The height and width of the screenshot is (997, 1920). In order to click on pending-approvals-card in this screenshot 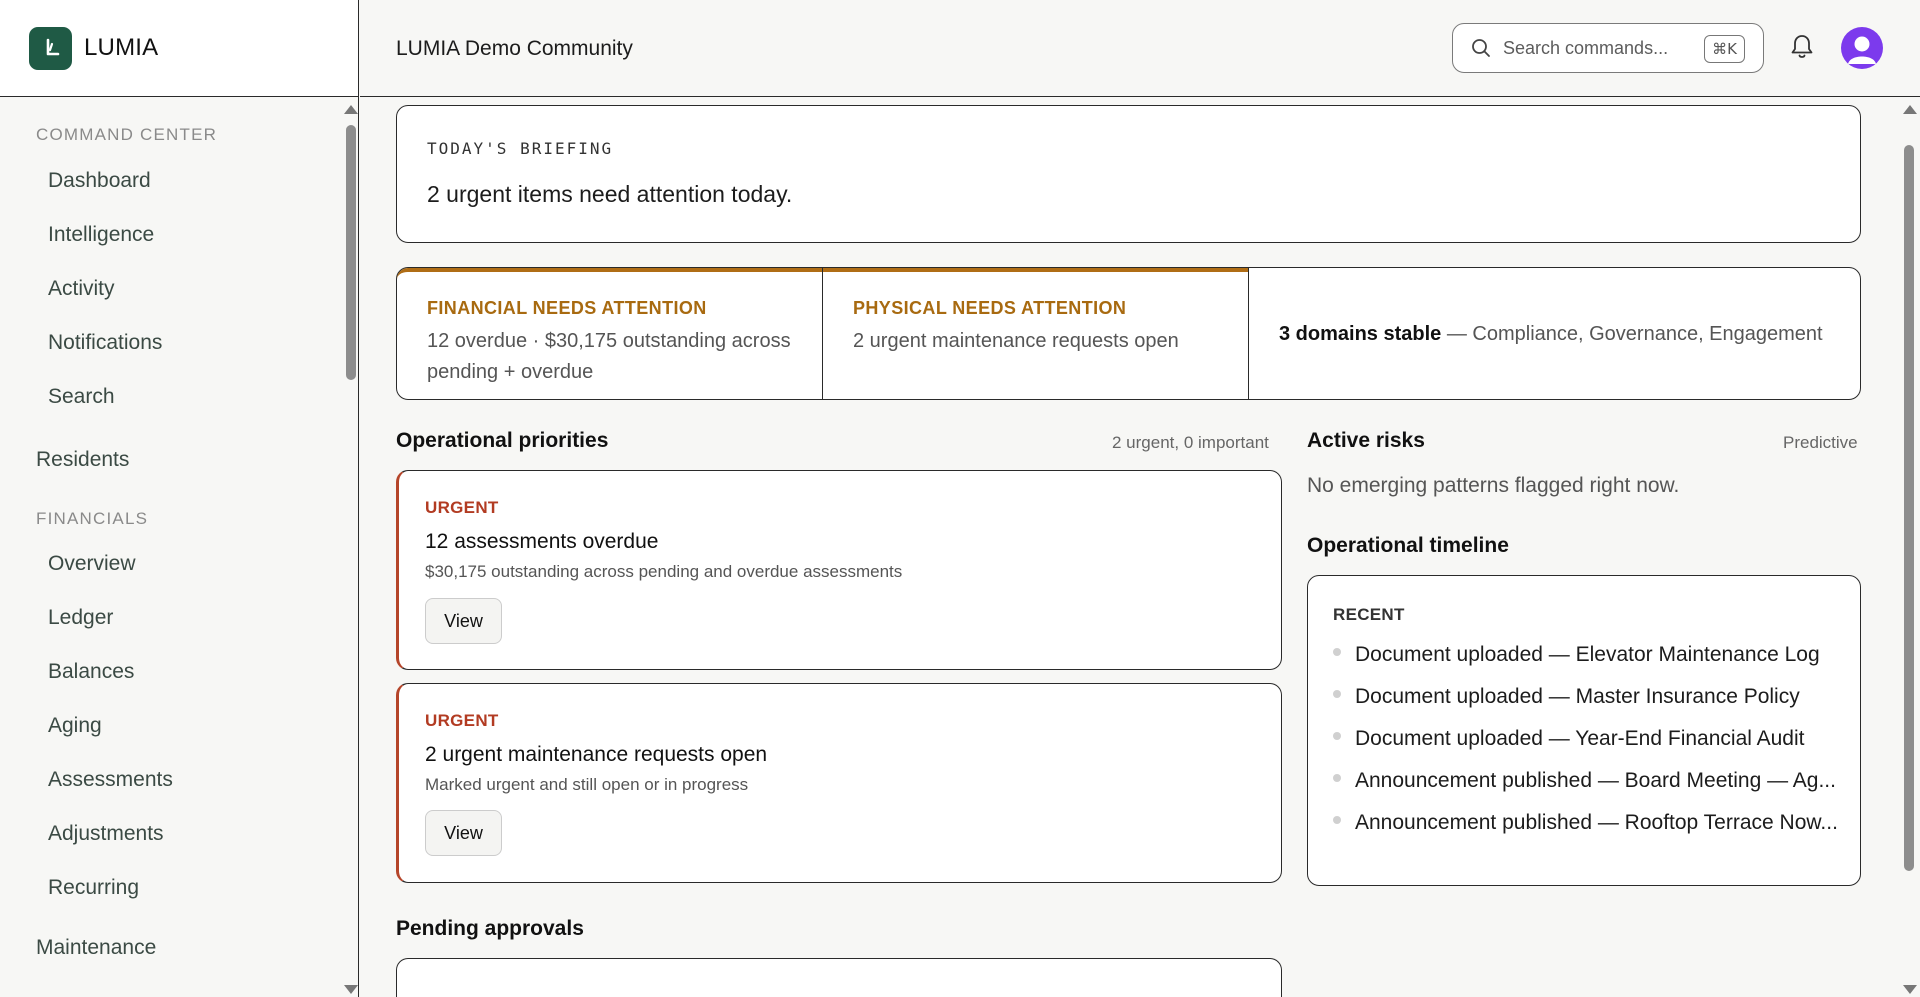, I will do `click(839, 977)`.